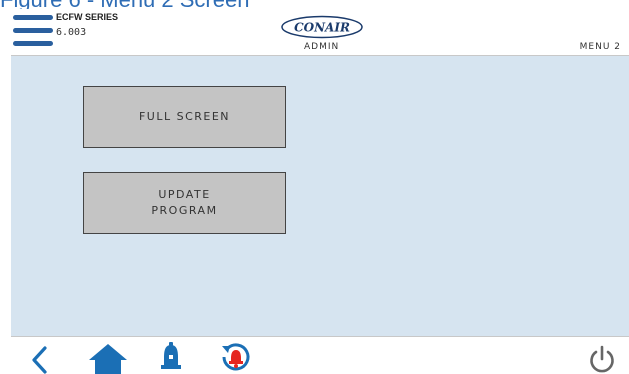  Describe the element at coordinates (314, 4) in the screenshot. I see `figure-caption: Figure 6 - Menu 2 Screen` at that location.